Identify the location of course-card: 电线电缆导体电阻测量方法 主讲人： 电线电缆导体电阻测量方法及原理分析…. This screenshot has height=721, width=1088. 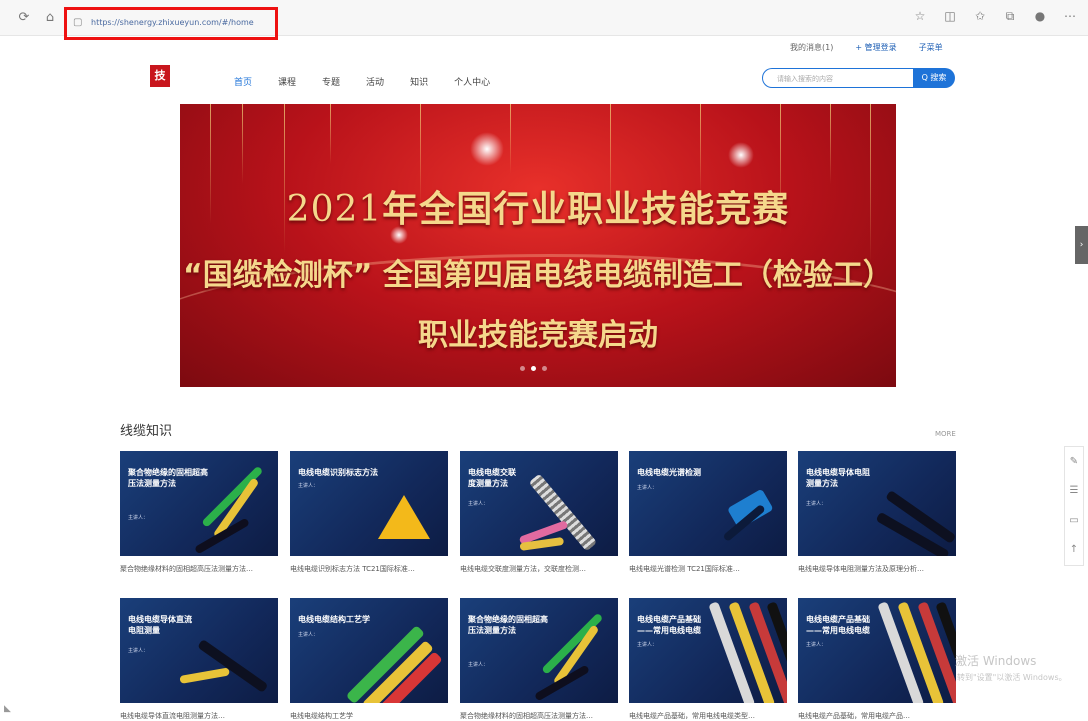
(877, 512).